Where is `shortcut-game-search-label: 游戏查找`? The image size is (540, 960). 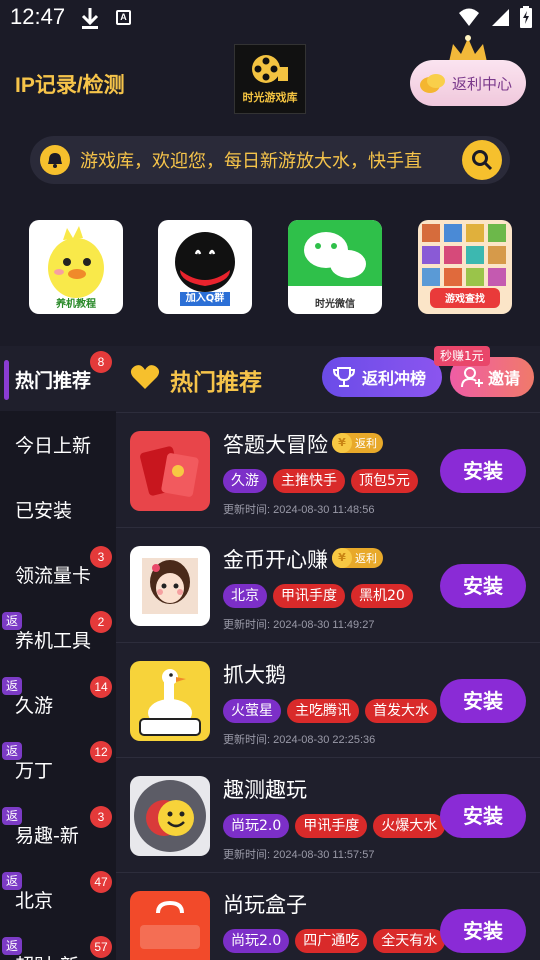
shortcut-game-search-label: 游戏查找 is located at coordinates (465, 299).